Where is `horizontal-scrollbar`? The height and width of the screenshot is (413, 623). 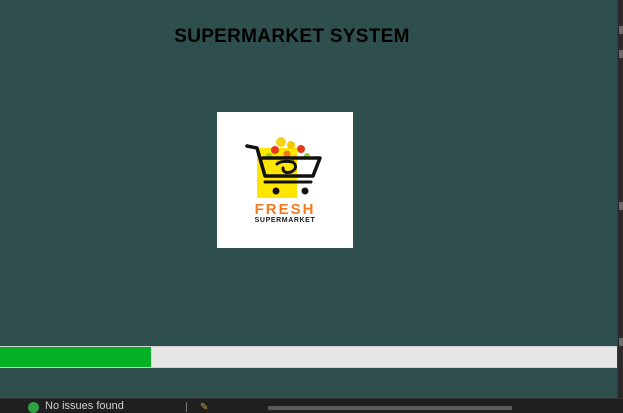
horizontal-scrollbar is located at coordinates (390, 408).